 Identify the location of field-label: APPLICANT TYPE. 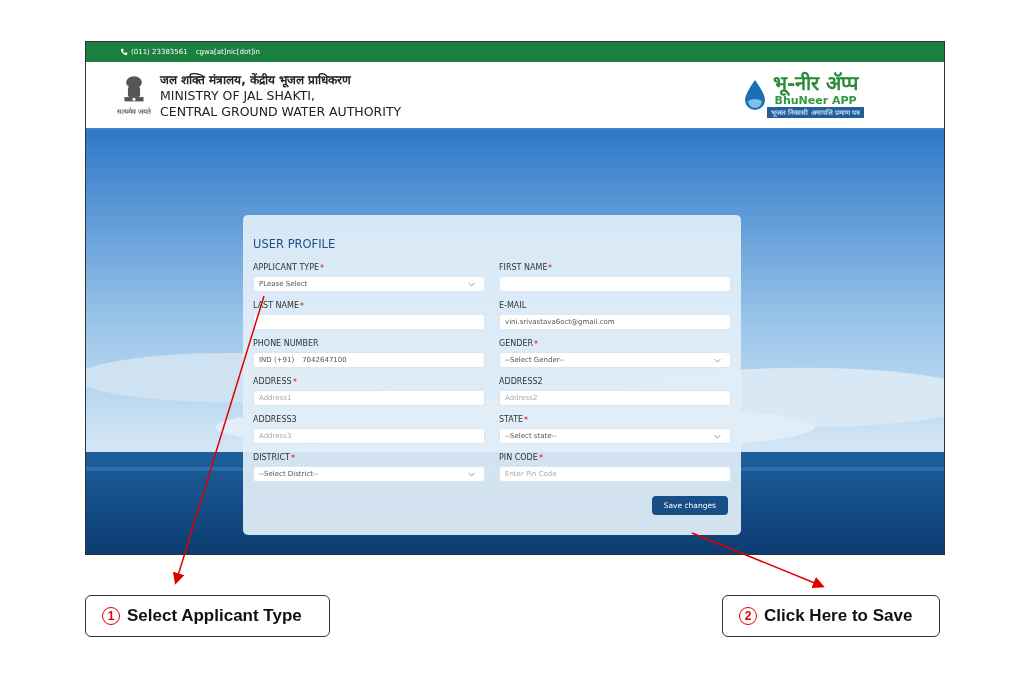
(286, 268).